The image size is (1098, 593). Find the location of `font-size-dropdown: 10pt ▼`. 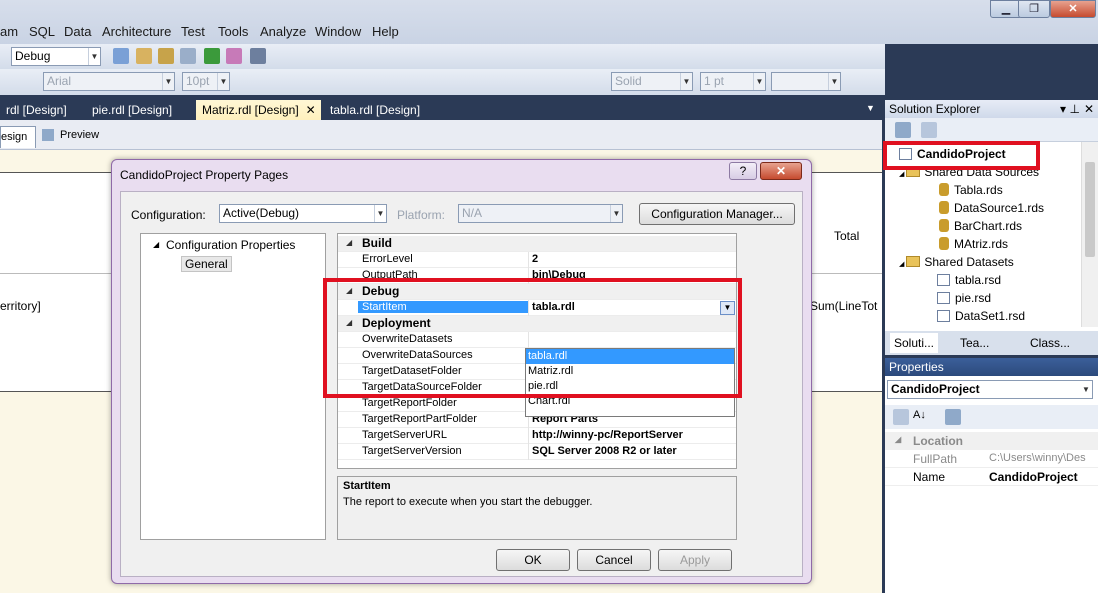

font-size-dropdown: 10pt ▼ is located at coordinates (206, 81).